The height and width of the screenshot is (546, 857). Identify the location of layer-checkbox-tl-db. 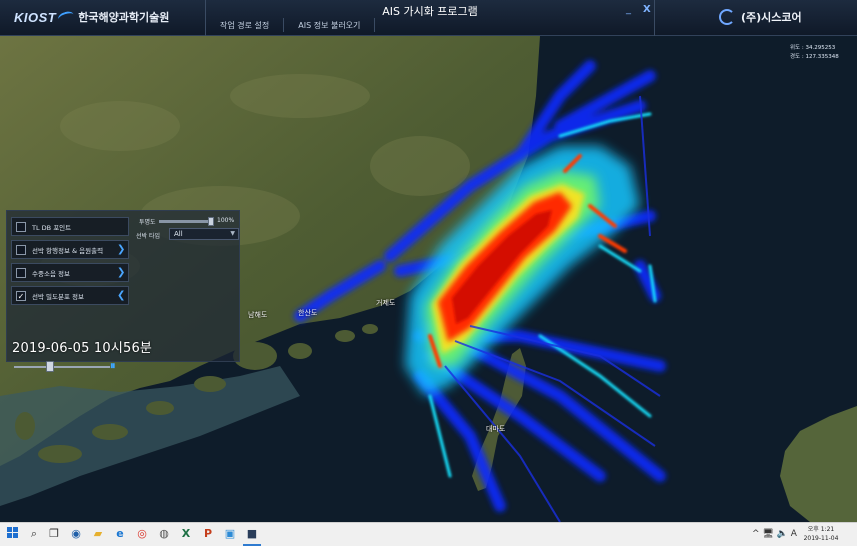
(21, 226).